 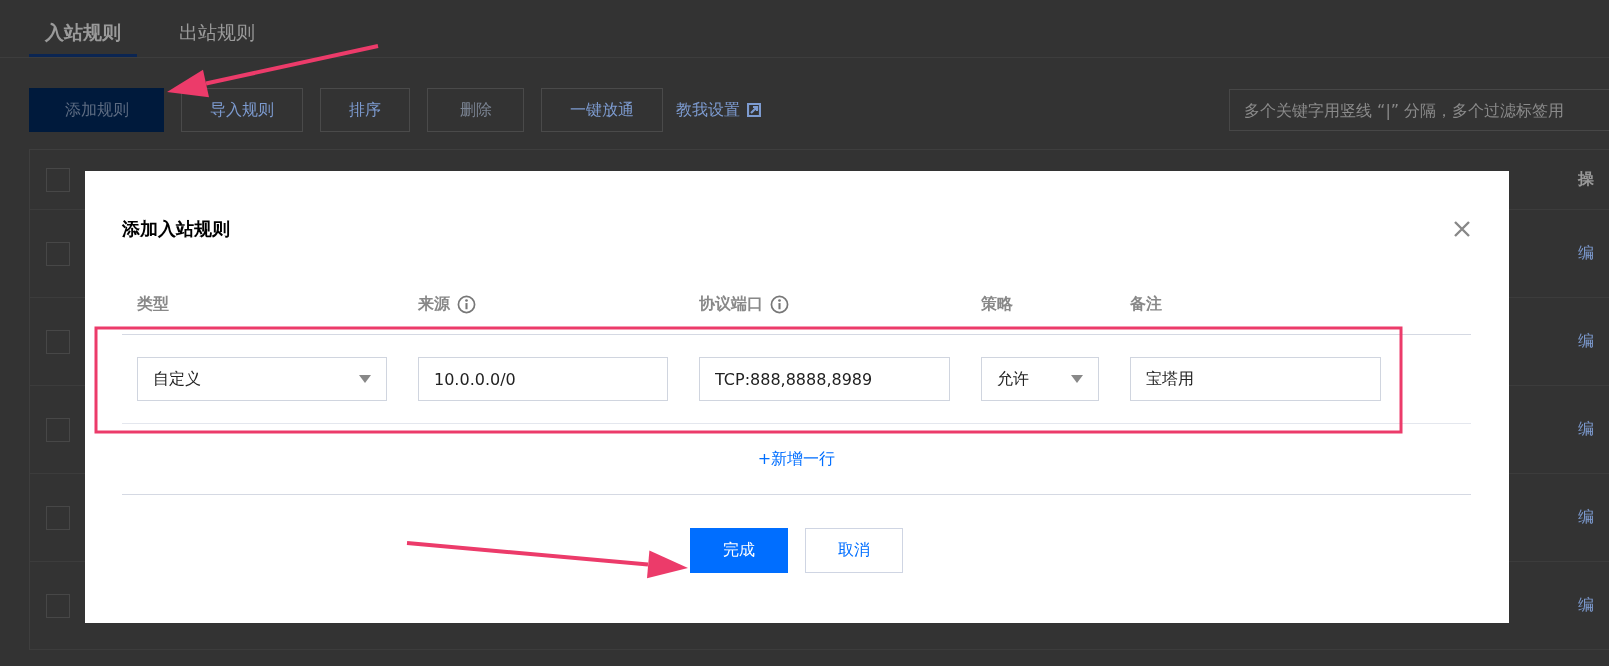 What do you see at coordinates (262, 379) in the screenshot?
I see `select-field: 自定义` at bounding box center [262, 379].